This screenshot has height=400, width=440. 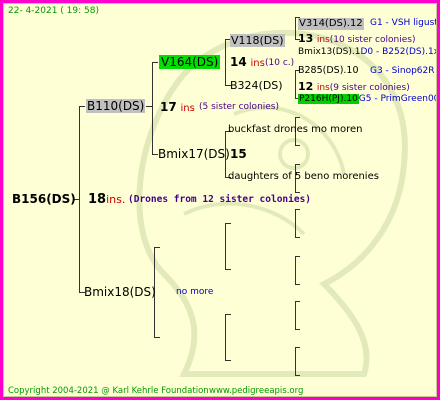 What do you see at coordinates (247, 62) in the screenshot?
I see `v164-node-count: 14 ins` at bounding box center [247, 62].